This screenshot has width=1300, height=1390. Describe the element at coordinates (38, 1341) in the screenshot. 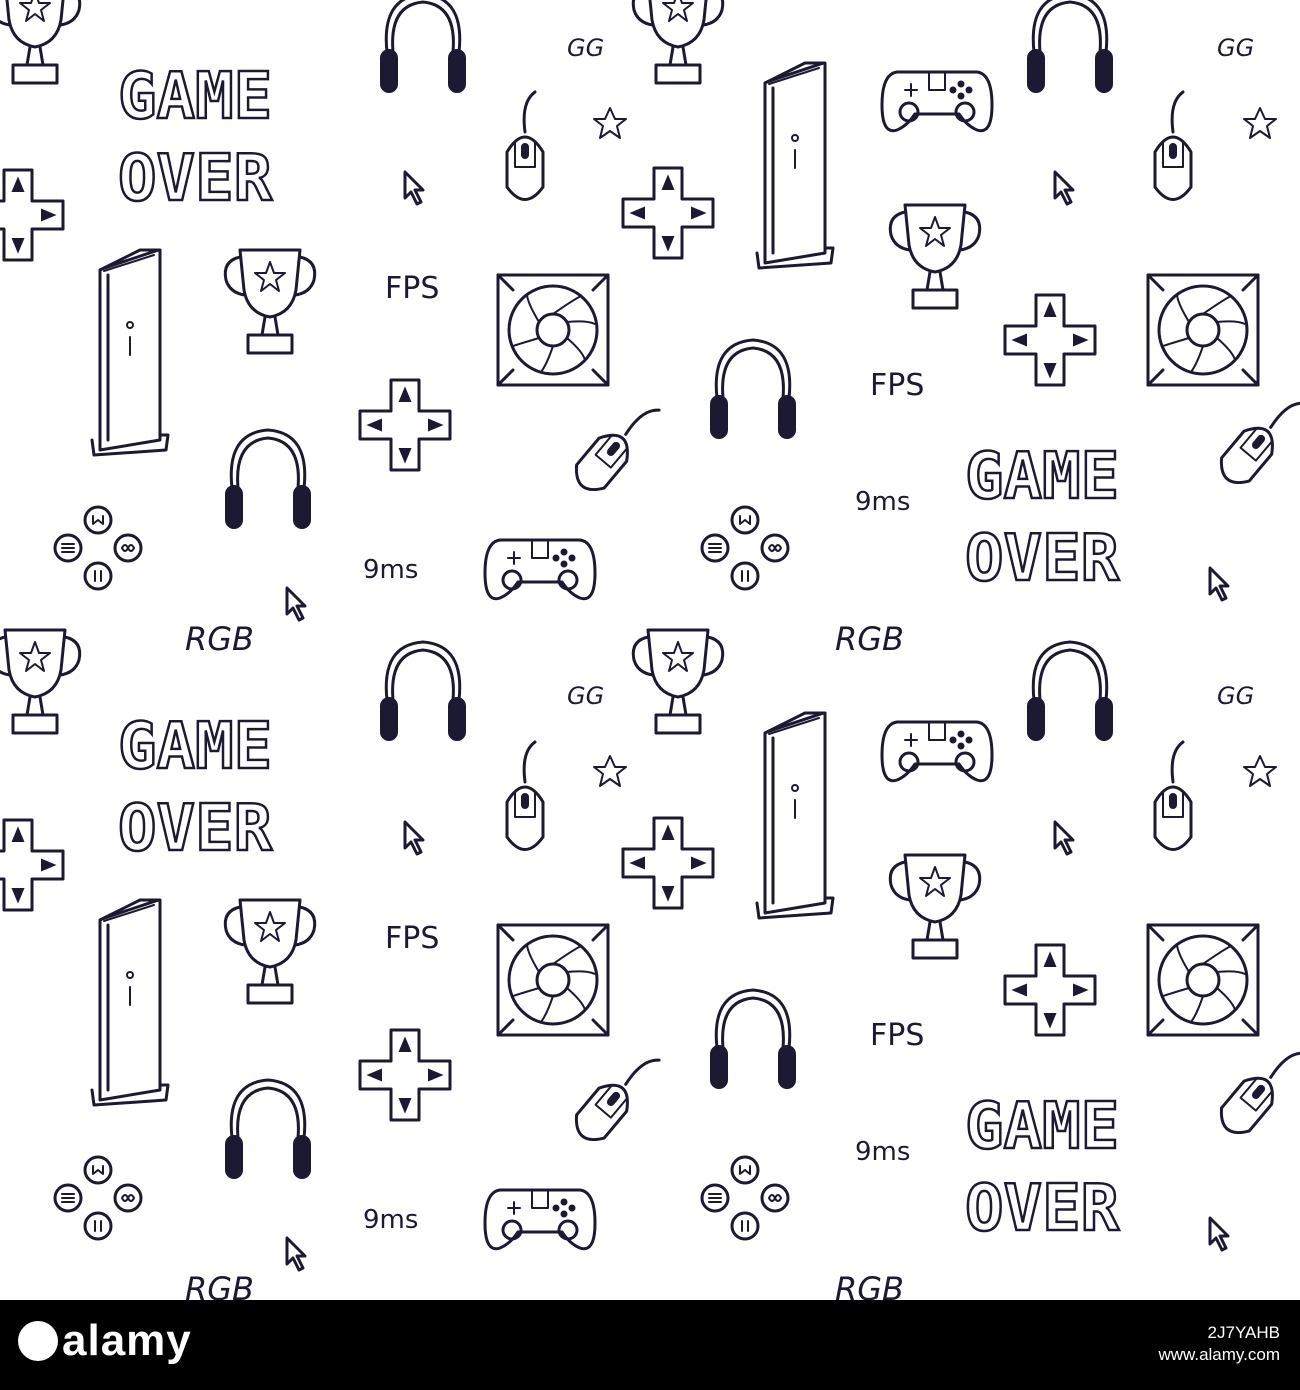

I see `logo-badge-icon` at that location.